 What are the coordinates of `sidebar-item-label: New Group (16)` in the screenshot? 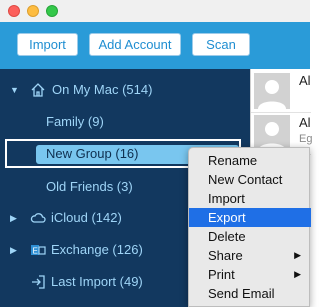 It's located at (92, 153).